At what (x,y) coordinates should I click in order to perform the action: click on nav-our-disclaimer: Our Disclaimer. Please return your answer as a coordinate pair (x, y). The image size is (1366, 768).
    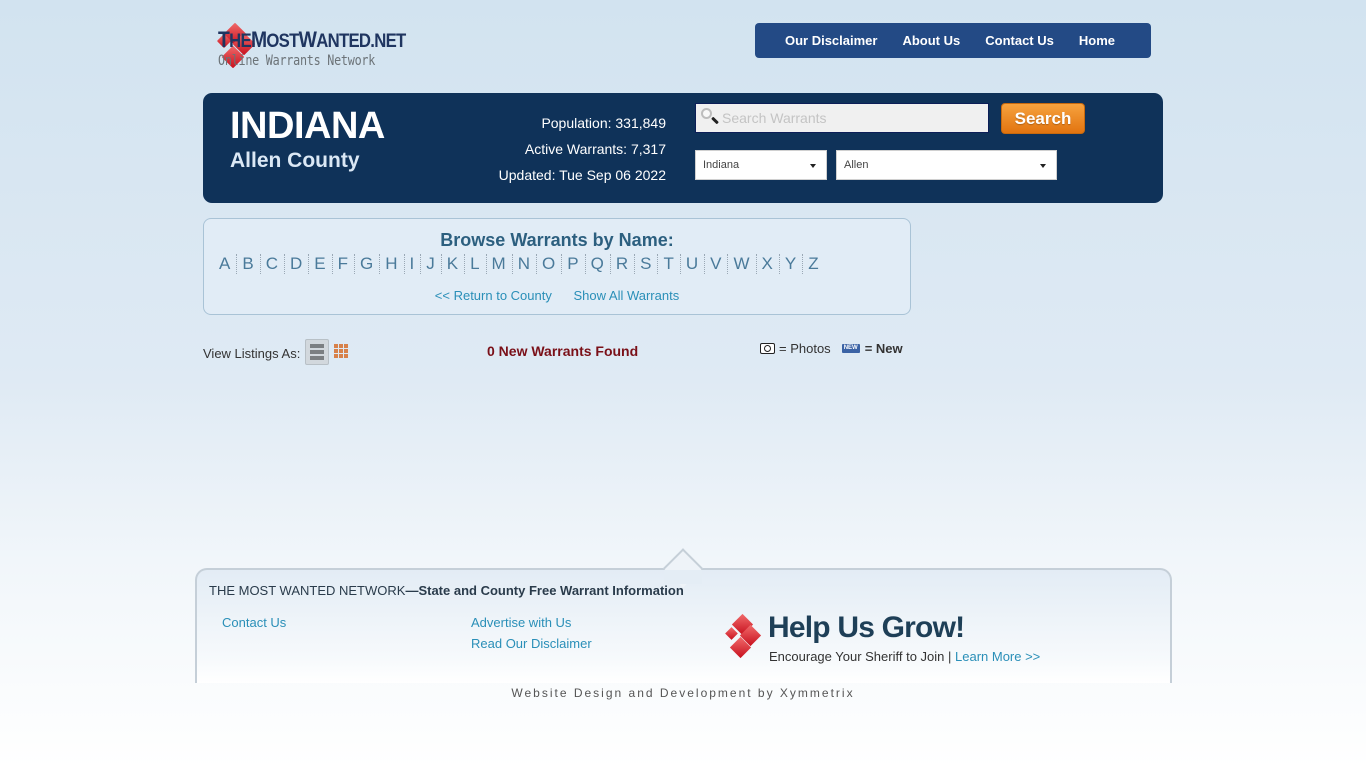
    Looking at the image, I should click on (831, 40).